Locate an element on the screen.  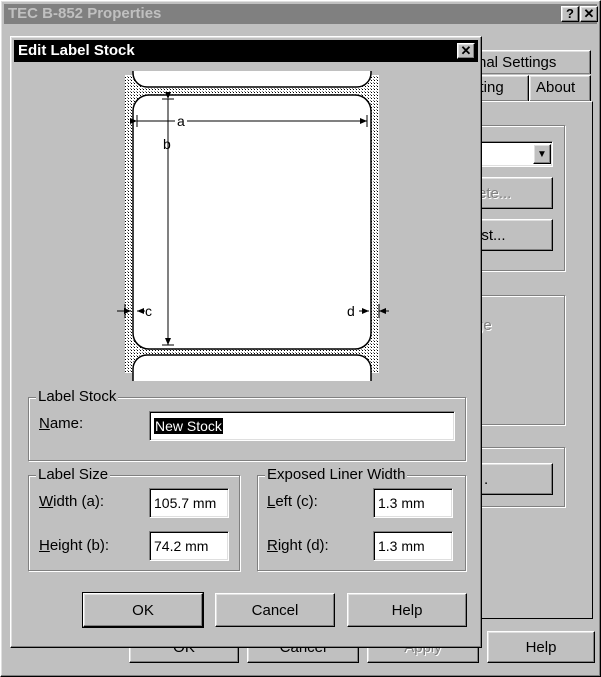
left-liner-label: Left (c): is located at coordinates (292, 501).